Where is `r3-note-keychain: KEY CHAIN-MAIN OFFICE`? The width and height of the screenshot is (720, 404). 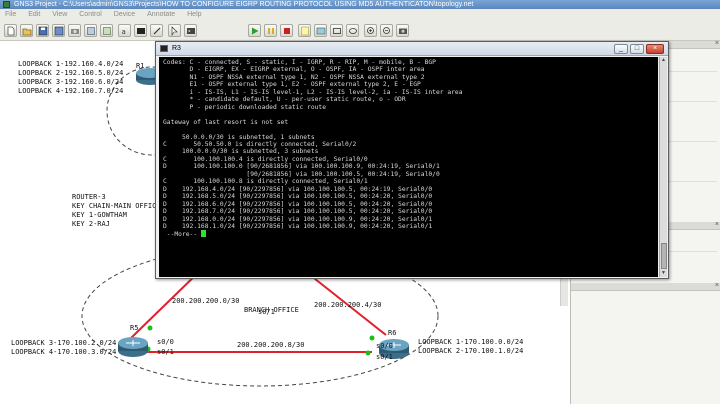
r3-note-keychain: KEY CHAIN-MAIN OFFICE is located at coordinates (116, 206).